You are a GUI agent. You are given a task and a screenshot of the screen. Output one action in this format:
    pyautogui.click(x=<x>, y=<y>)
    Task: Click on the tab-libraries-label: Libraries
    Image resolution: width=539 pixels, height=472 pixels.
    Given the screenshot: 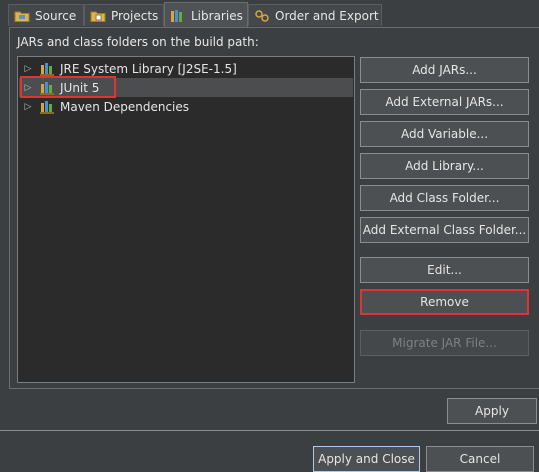 What is the action you would take?
    pyautogui.click(x=217, y=15)
    